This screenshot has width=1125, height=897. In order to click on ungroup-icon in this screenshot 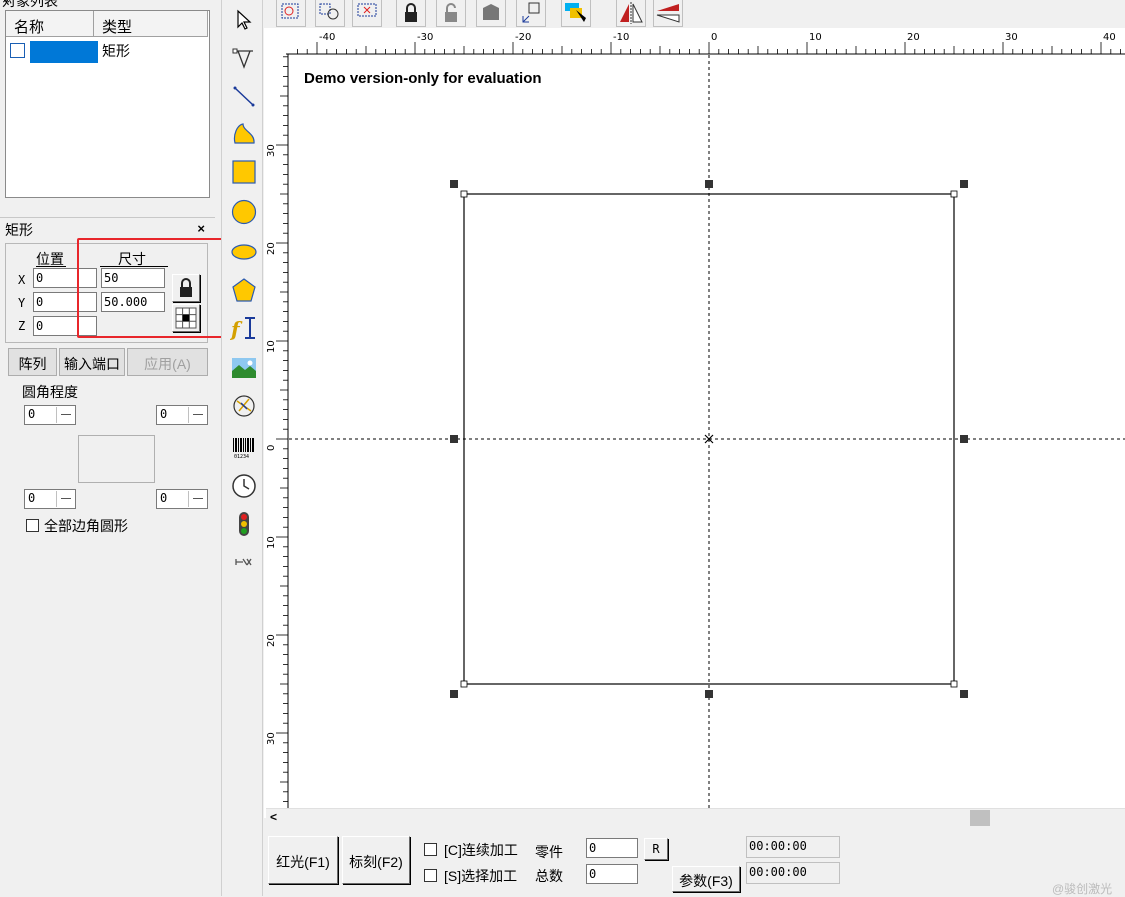, I will do `click(329, 11)`.